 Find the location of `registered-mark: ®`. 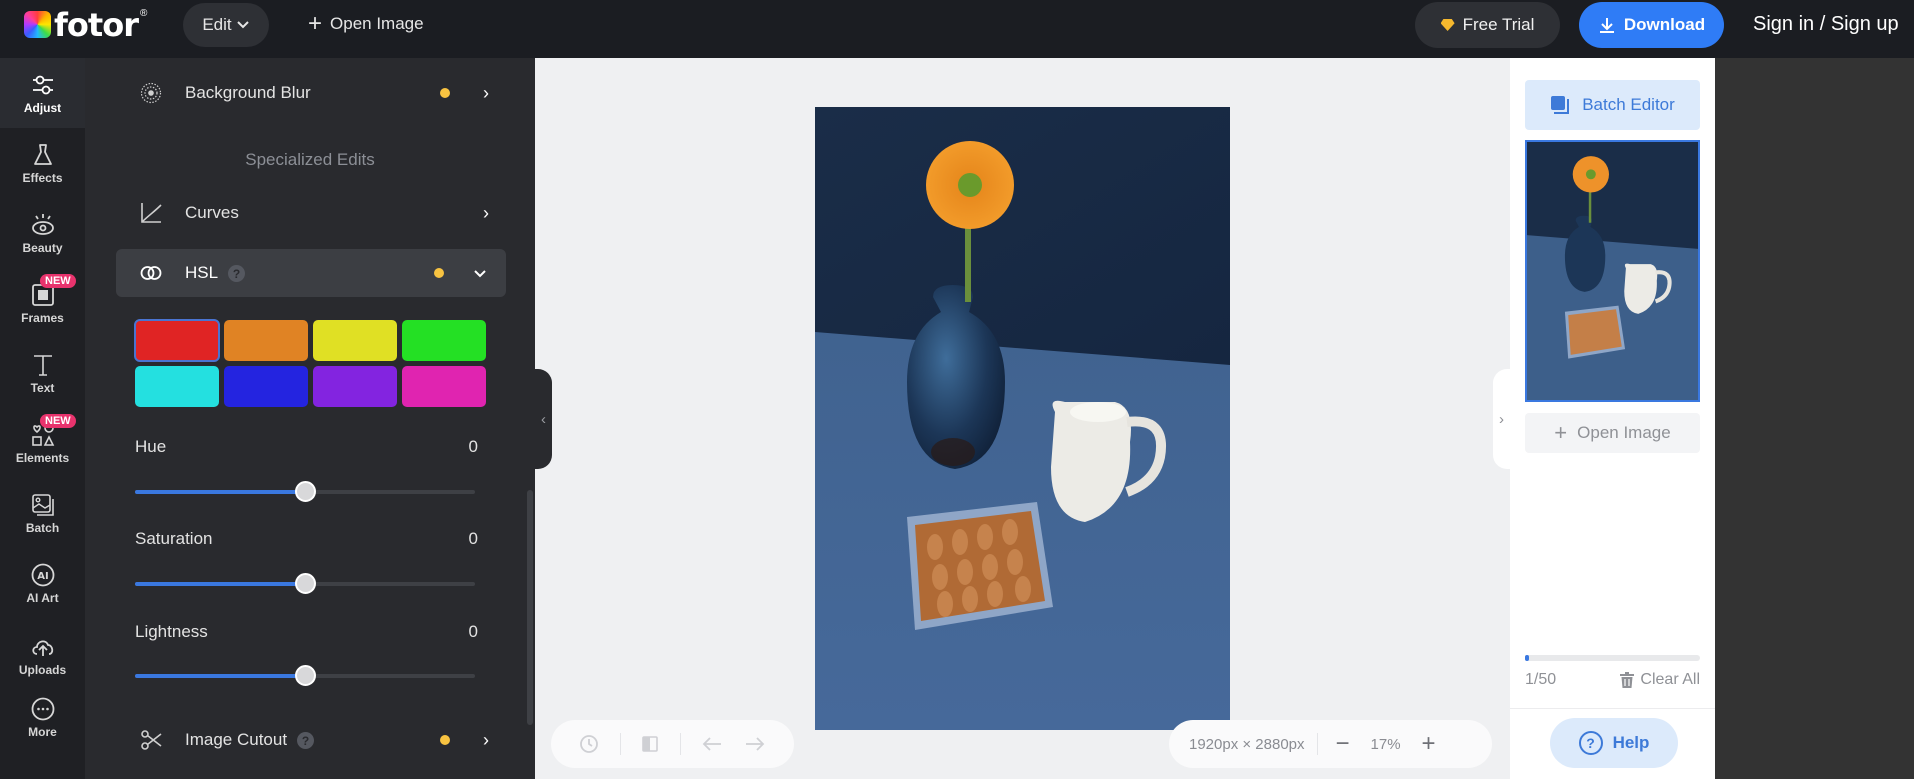

registered-mark: ® is located at coordinates (143, 13).